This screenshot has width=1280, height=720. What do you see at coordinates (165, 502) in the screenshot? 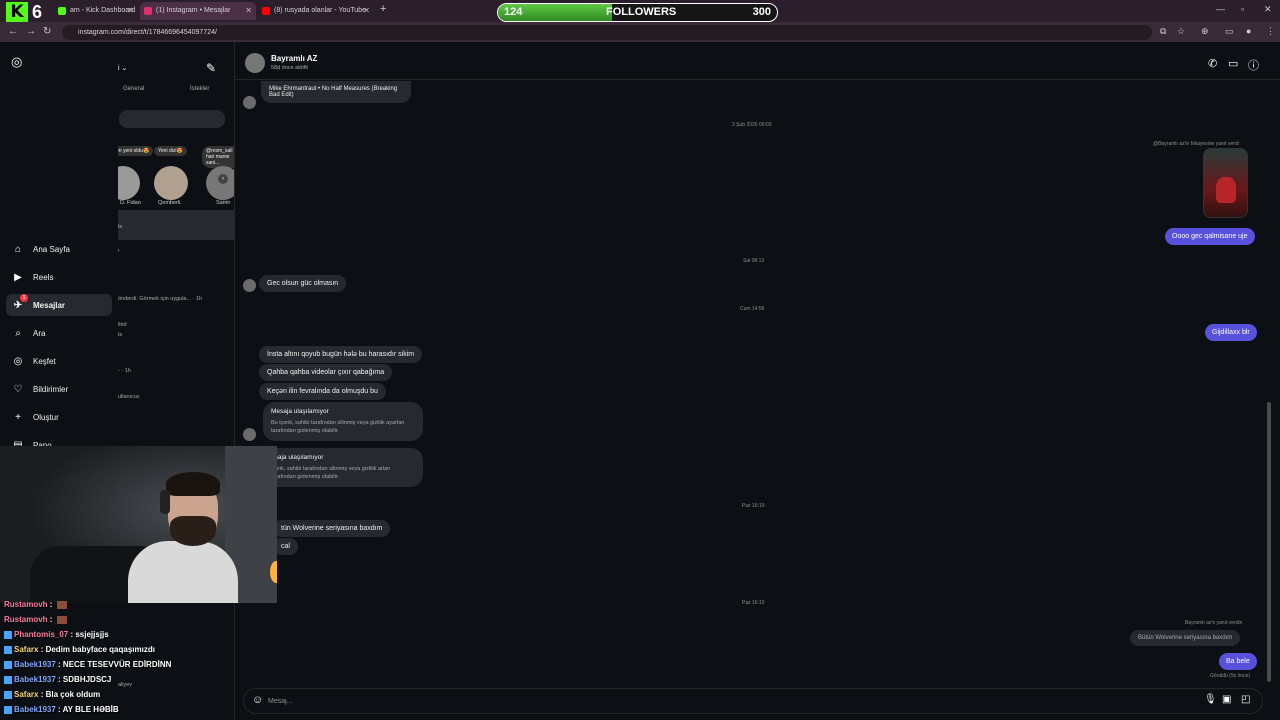
I see `webcam-headset` at bounding box center [165, 502].